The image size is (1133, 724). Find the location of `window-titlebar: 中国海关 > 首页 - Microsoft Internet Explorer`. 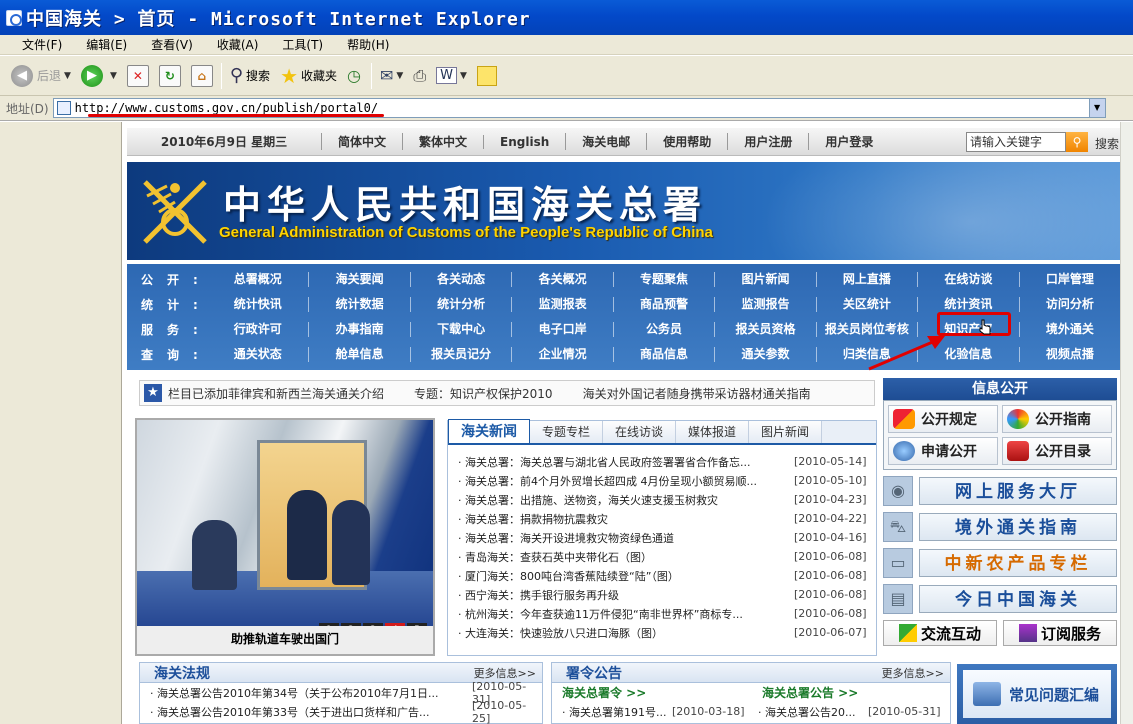

window-titlebar: 中国海关 > 首页 - Microsoft Internet Explorer is located at coordinates (566, 17).